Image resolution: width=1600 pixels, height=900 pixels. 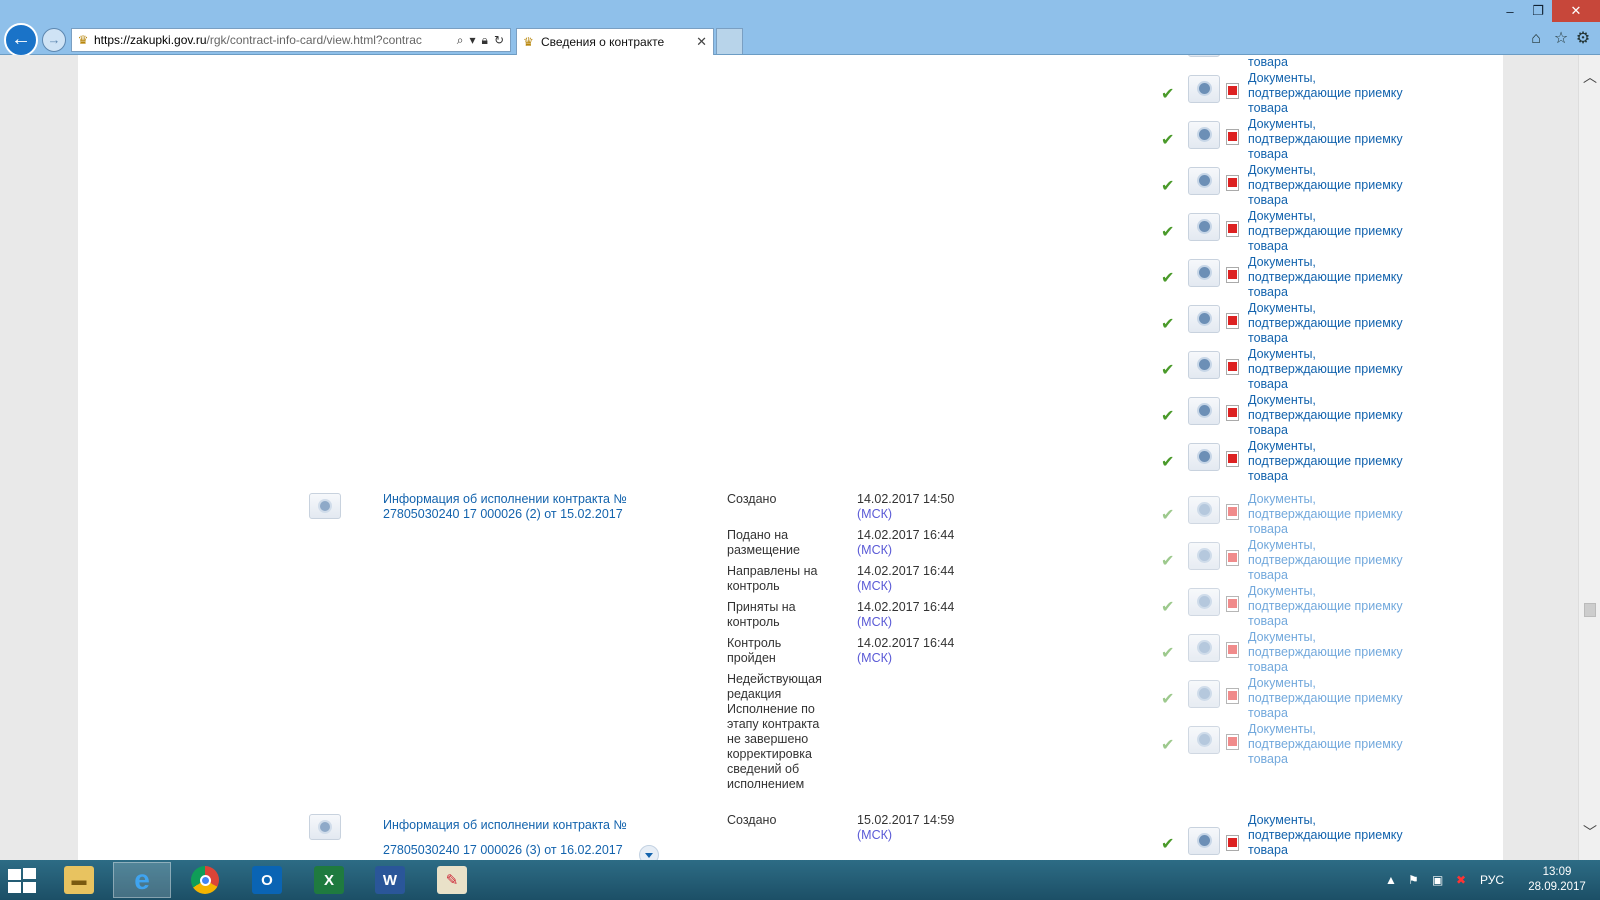 What do you see at coordinates (1536, 39) in the screenshot?
I see `home-icon: ⌂` at bounding box center [1536, 39].